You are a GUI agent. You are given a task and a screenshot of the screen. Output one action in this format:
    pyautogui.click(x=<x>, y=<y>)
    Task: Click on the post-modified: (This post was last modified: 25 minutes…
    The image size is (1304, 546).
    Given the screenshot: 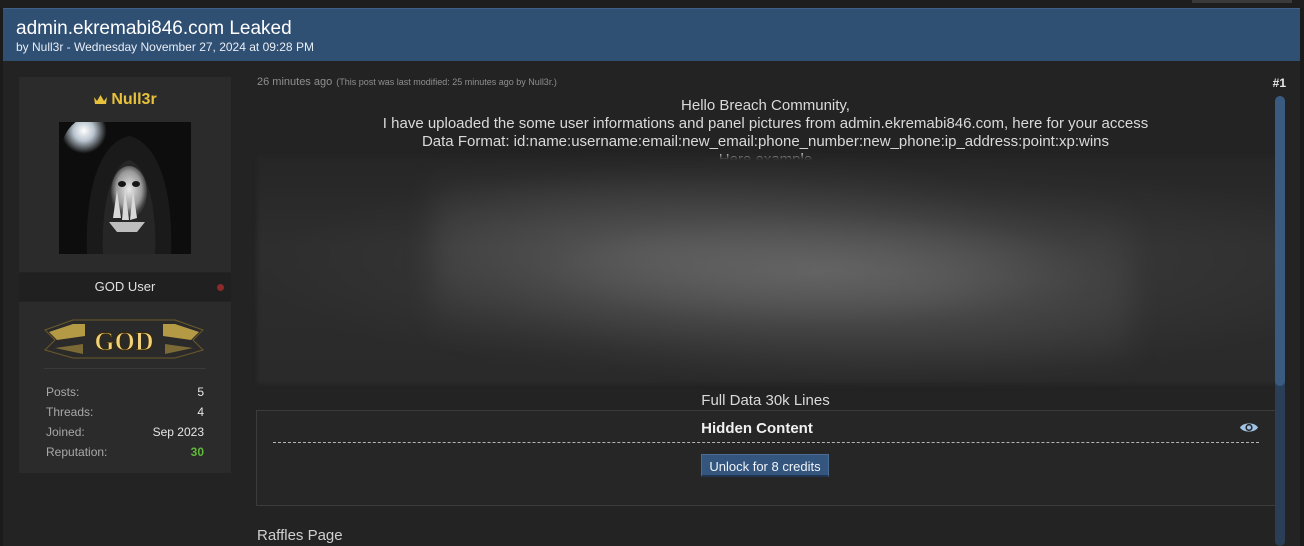 What is the action you would take?
    pyautogui.click(x=446, y=82)
    